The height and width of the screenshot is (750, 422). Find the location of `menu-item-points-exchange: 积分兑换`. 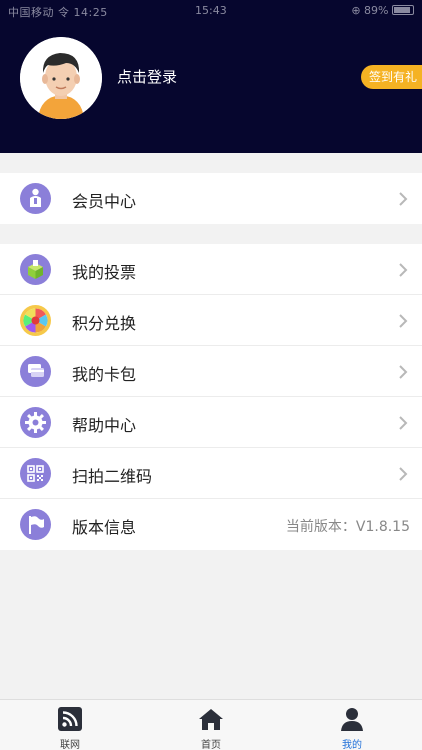

menu-item-points-exchange: 积分兑换 is located at coordinates (211, 320).